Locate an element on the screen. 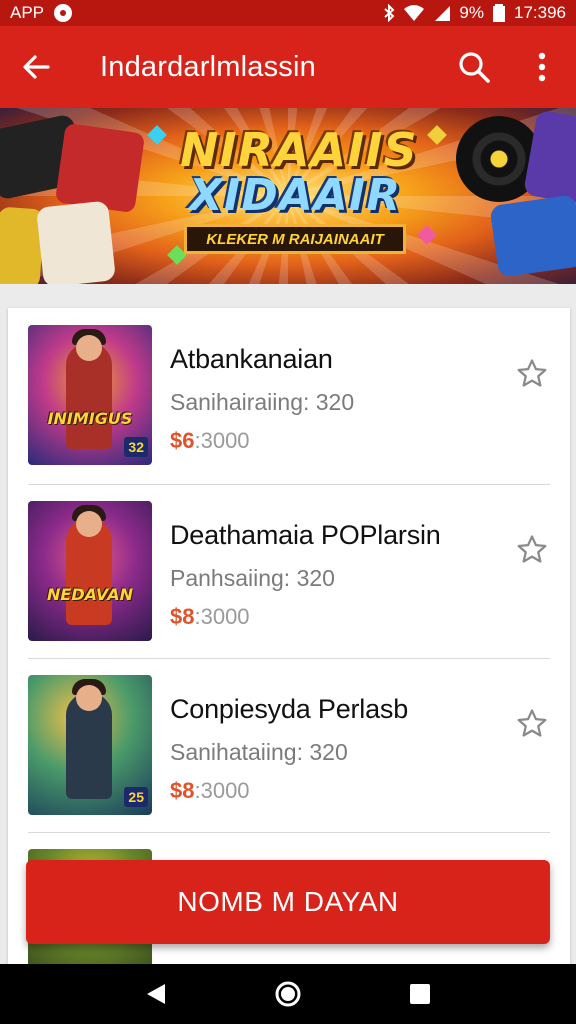 Image resolution: width=576 pixels, height=1024 pixels. thumbnail-title: INIMIGUS is located at coordinates (90, 418).